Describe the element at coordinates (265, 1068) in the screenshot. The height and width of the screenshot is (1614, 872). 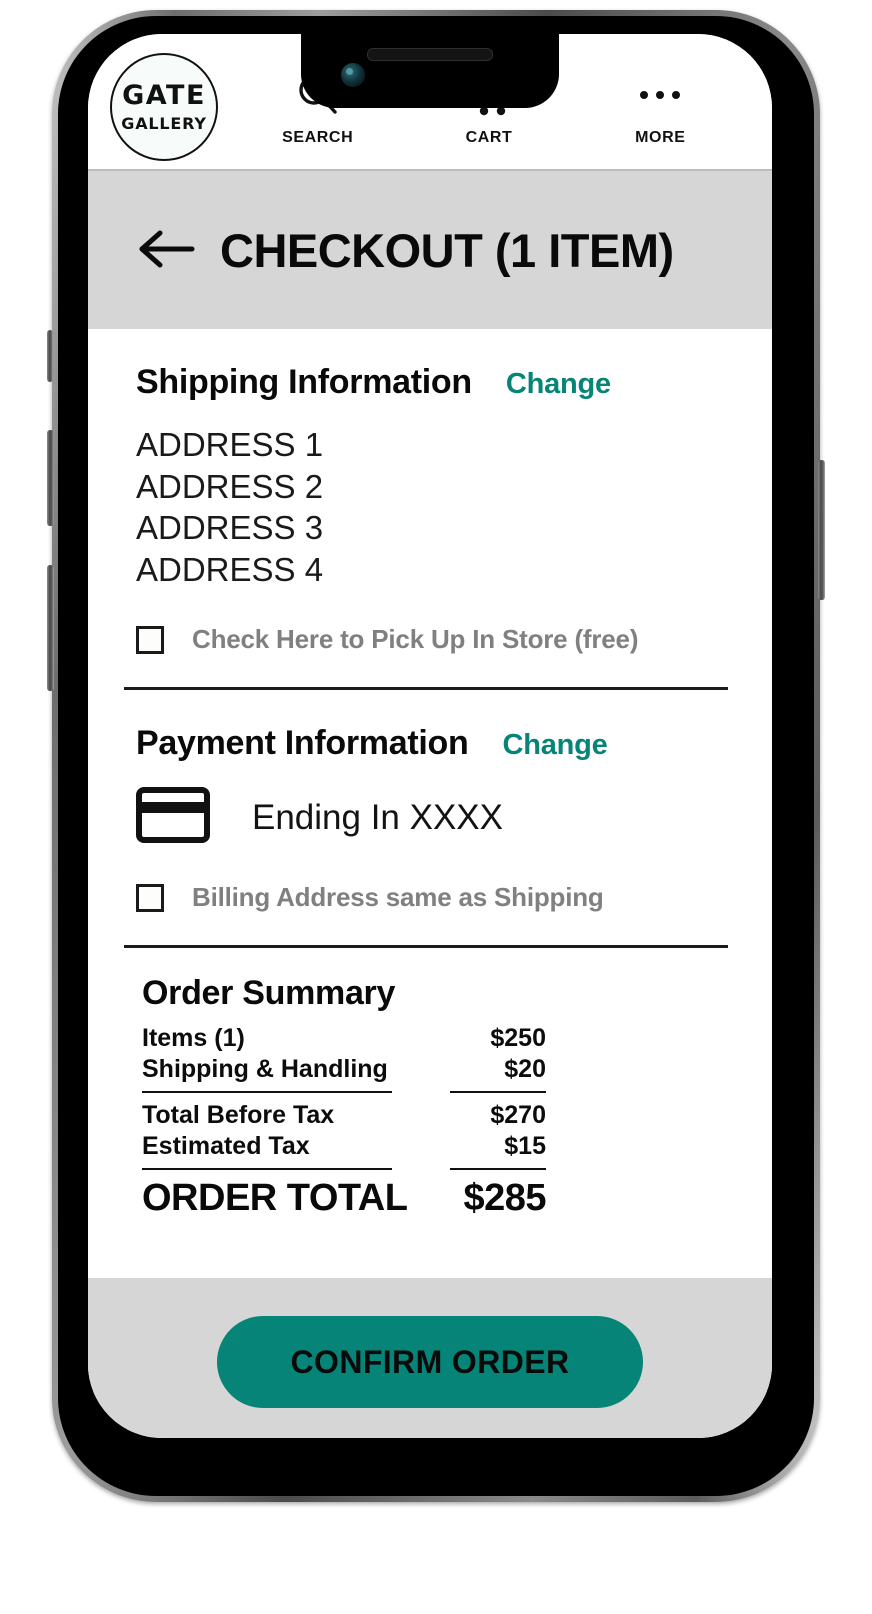
I see `summary-row-label: Shipping & Handling` at that location.